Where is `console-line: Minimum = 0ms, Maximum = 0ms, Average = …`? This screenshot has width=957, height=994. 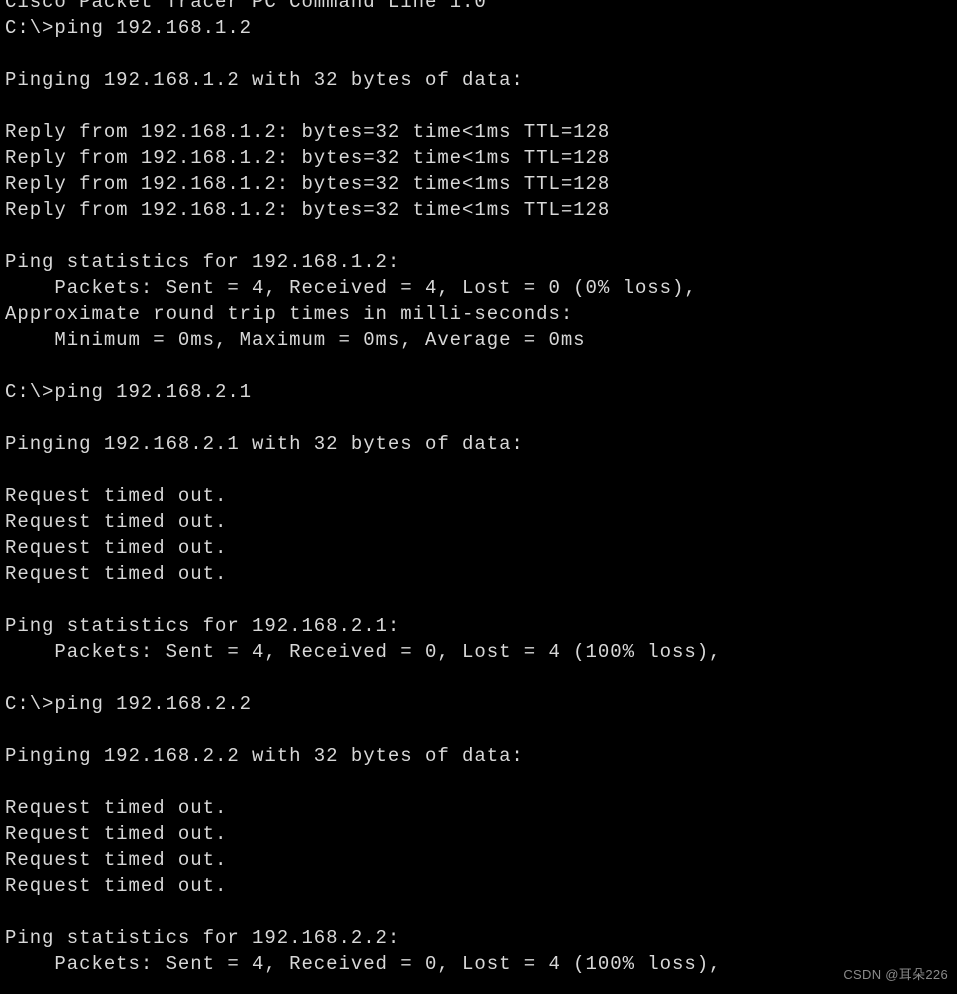 console-line: Minimum = 0ms, Maximum = 0ms, Average = … is located at coordinates (295, 340).